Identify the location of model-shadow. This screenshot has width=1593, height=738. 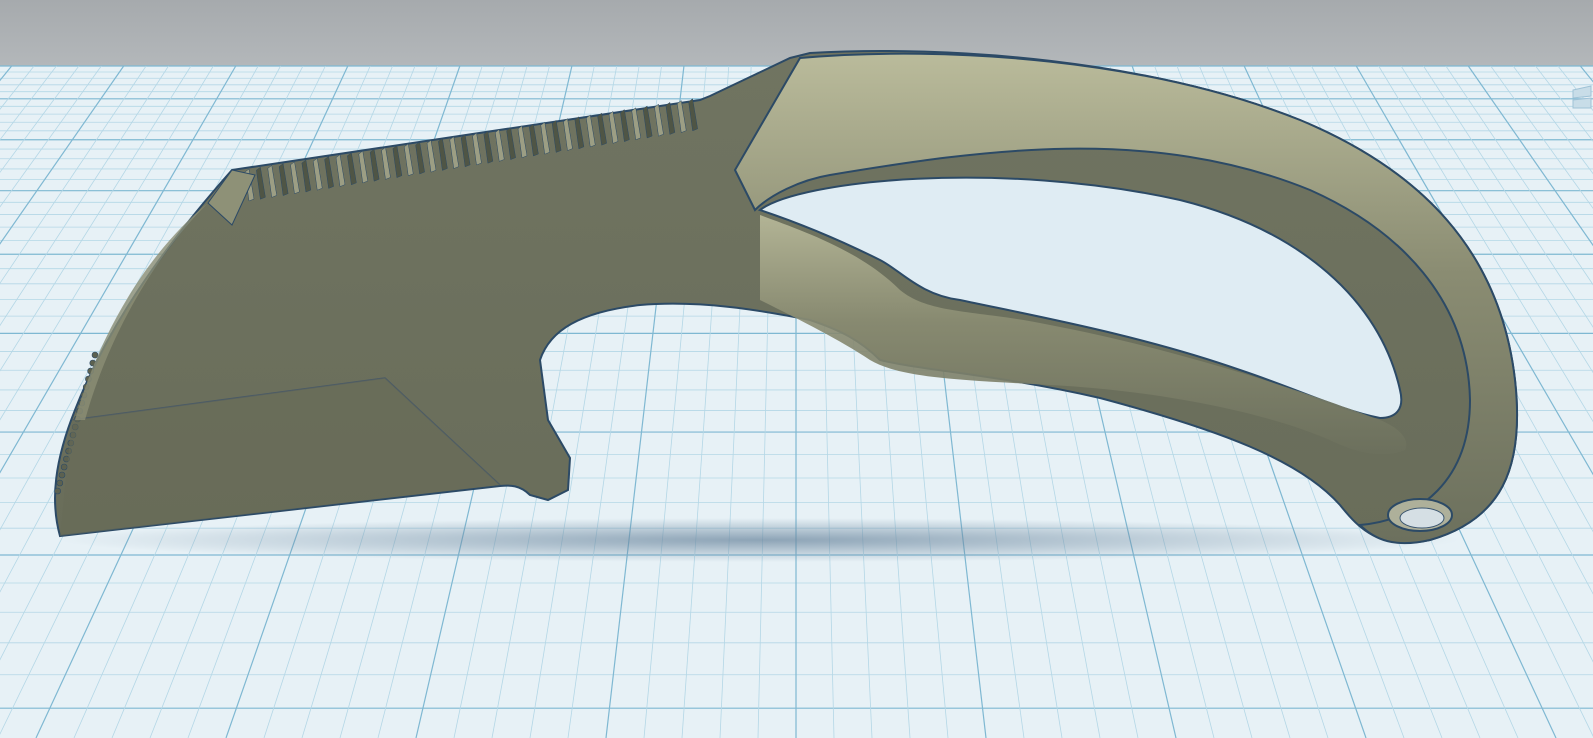
(760, 540).